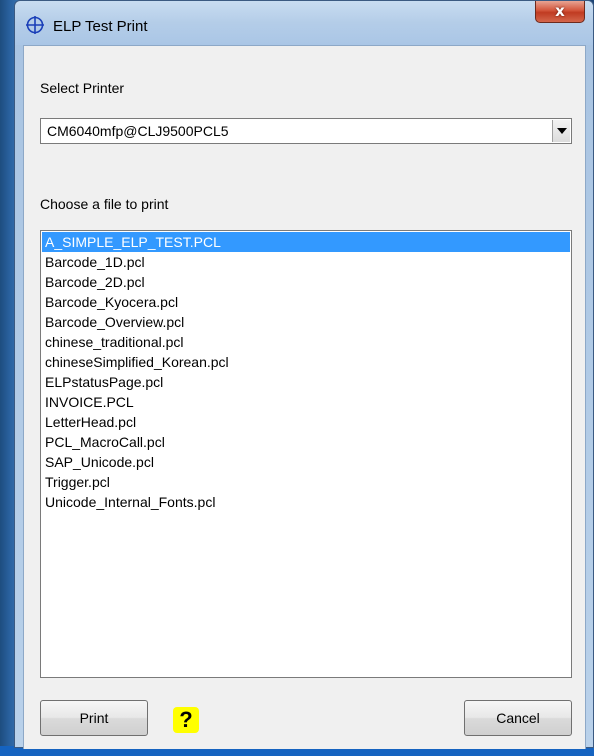 The image size is (594, 756). Describe the element at coordinates (35, 25) in the screenshot. I see `crosshair-icon` at that location.